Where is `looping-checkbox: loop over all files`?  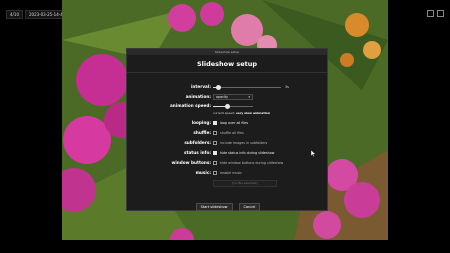
looping-checkbox: loop over all files is located at coordinates (230, 123).